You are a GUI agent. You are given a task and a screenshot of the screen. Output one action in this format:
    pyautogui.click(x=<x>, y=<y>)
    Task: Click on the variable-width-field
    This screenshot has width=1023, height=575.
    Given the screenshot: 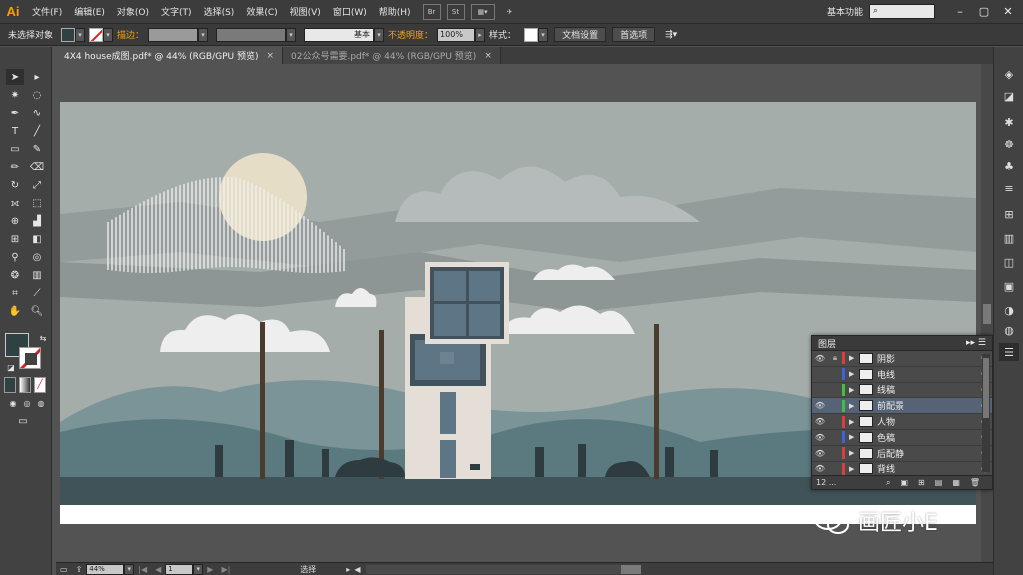 What is the action you would take?
    pyautogui.click(x=251, y=34)
    